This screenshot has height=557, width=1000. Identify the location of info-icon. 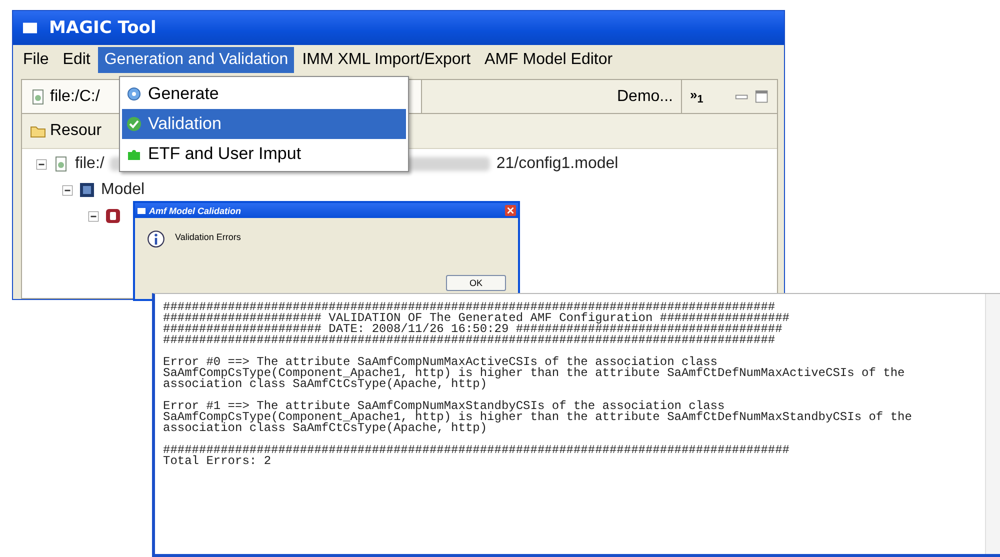
(156, 239).